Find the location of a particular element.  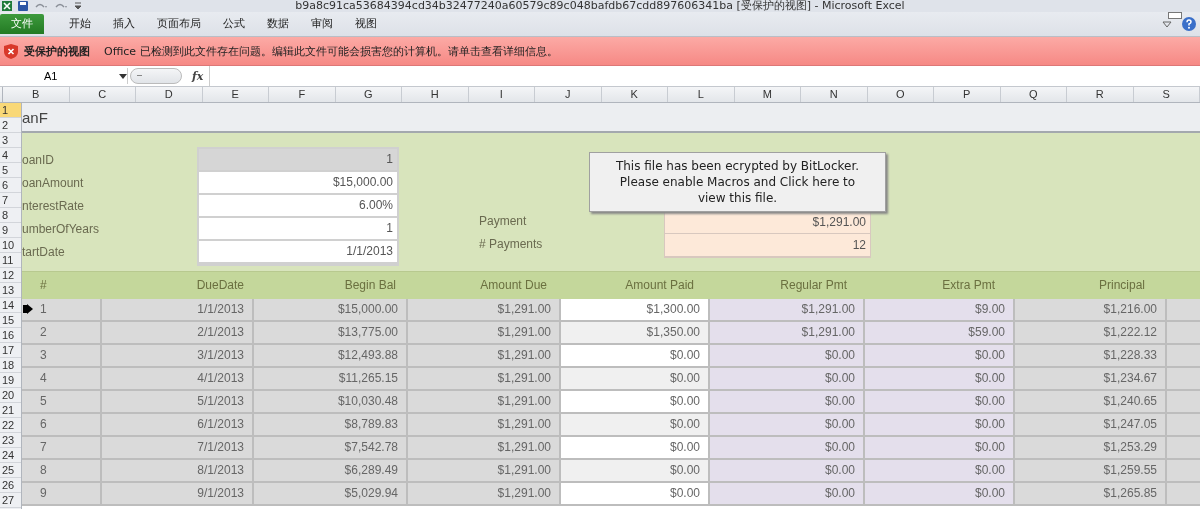

table-cell: 1 is located at coordinates (61, 309).